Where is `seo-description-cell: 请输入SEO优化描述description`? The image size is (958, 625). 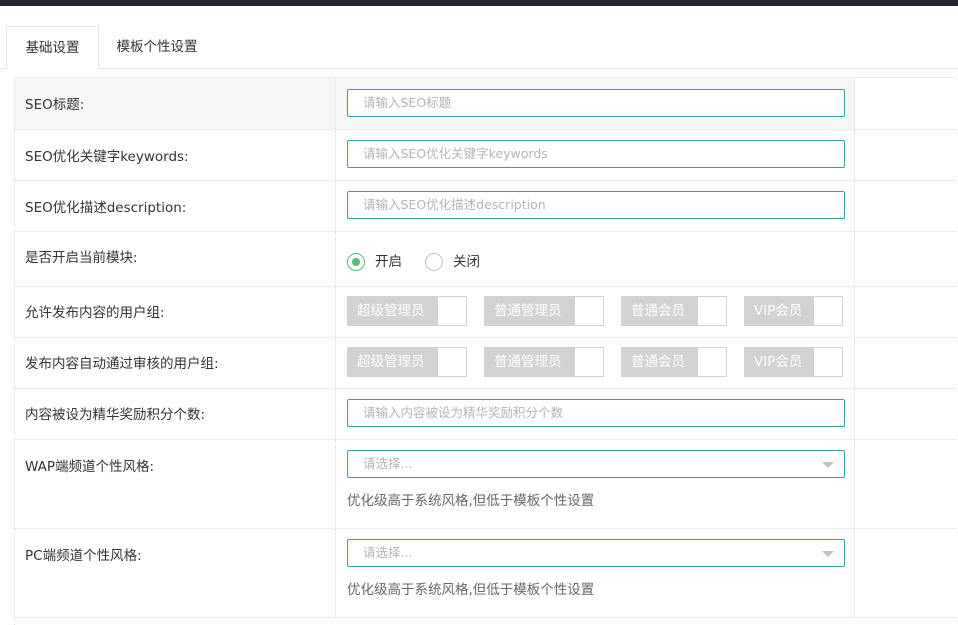 seo-description-cell: 请输入SEO优化描述description is located at coordinates (595, 206).